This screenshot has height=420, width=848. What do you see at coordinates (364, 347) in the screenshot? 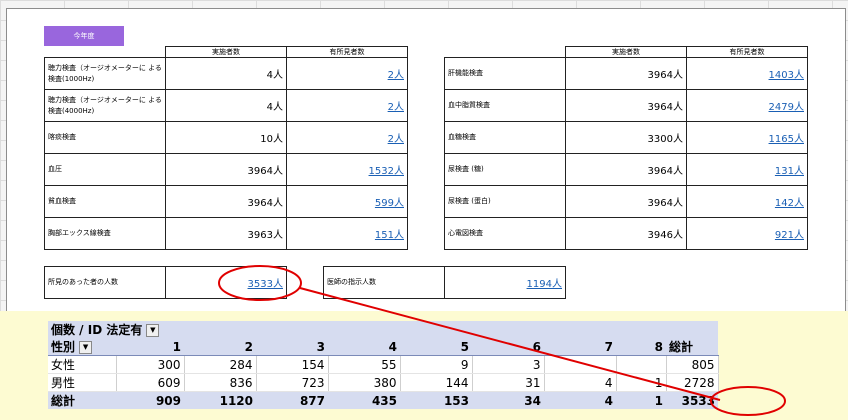
I see `column-header: 4` at bounding box center [364, 347].